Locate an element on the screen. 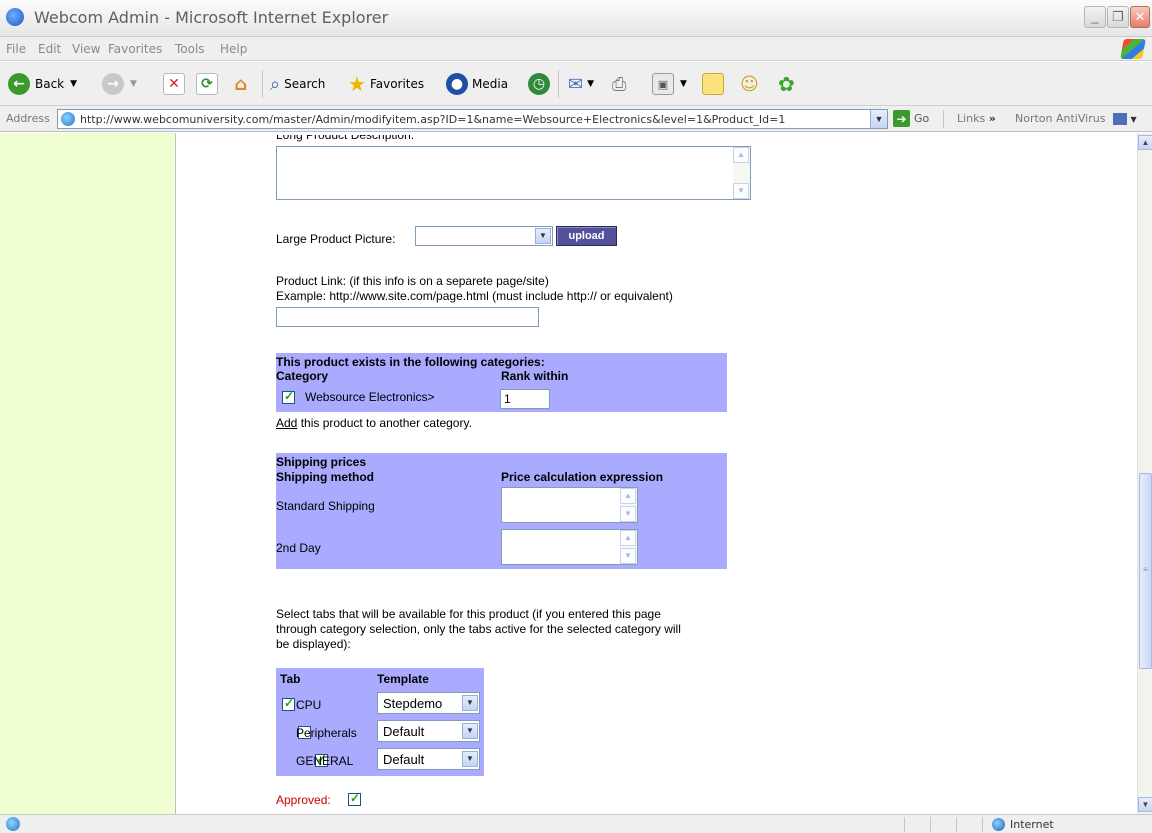 This screenshot has height=833, width=1152. edit-dropdown-icon: ▼ is located at coordinates (683, 84).